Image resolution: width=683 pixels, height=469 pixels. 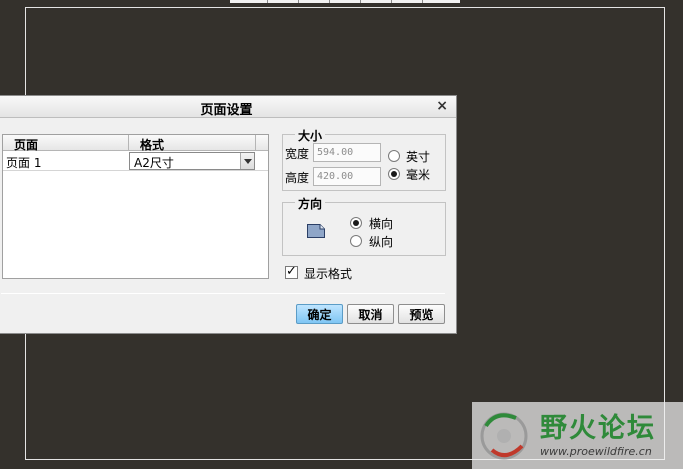 I want to click on show-format-label: 显示格式, so click(x=328, y=273).